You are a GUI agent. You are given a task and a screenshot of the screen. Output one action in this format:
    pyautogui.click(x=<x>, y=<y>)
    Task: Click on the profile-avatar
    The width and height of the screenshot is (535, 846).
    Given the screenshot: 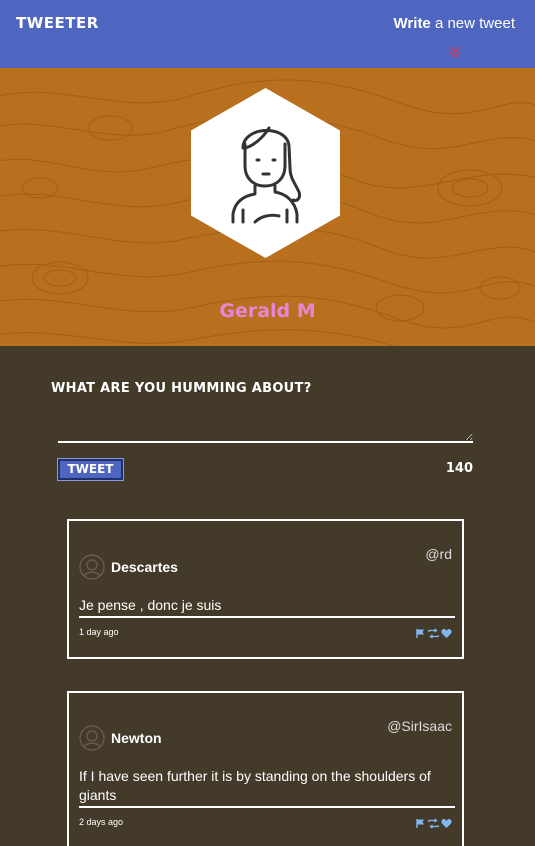 What is the action you would take?
    pyautogui.click(x=265, y=173)
    